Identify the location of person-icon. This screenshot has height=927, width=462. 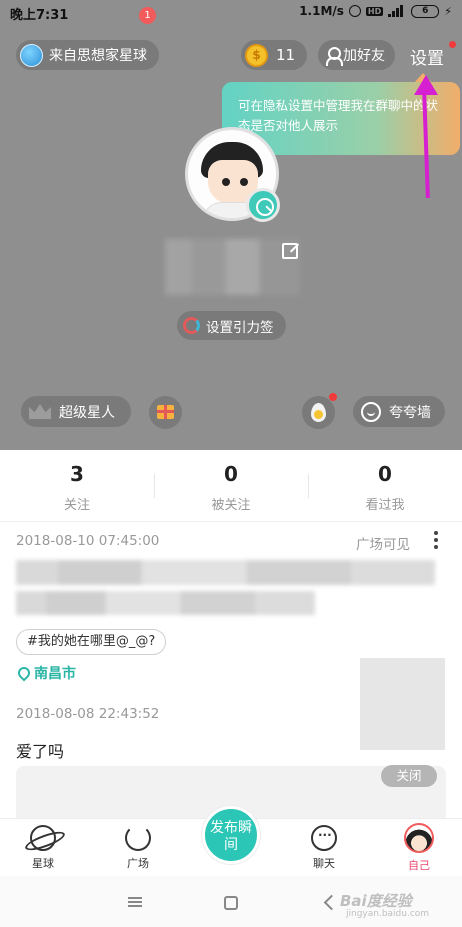
(334, 56).